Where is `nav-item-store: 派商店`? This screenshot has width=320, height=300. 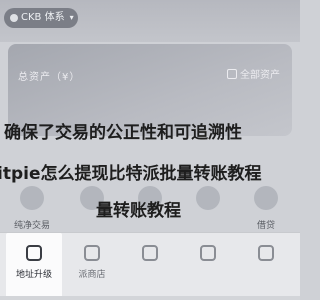
nav-item-store: 派商店 is located at coordinates (92, 266).